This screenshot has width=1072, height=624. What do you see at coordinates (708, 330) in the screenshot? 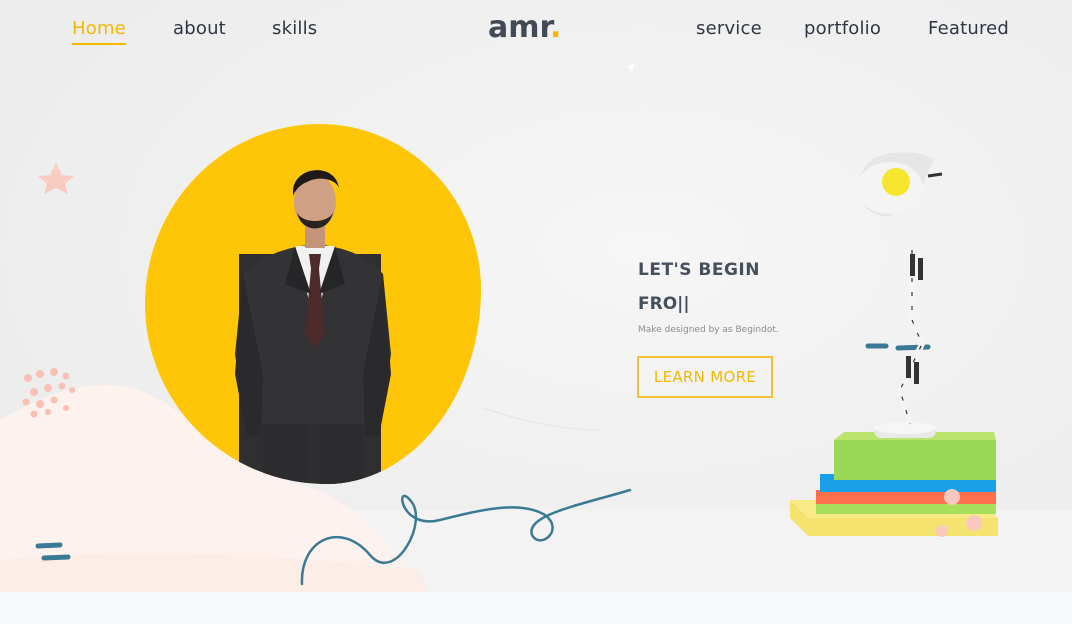
I see `hero-subtitle: Make designed by as Begindot.` at bounding box center [708, 330].